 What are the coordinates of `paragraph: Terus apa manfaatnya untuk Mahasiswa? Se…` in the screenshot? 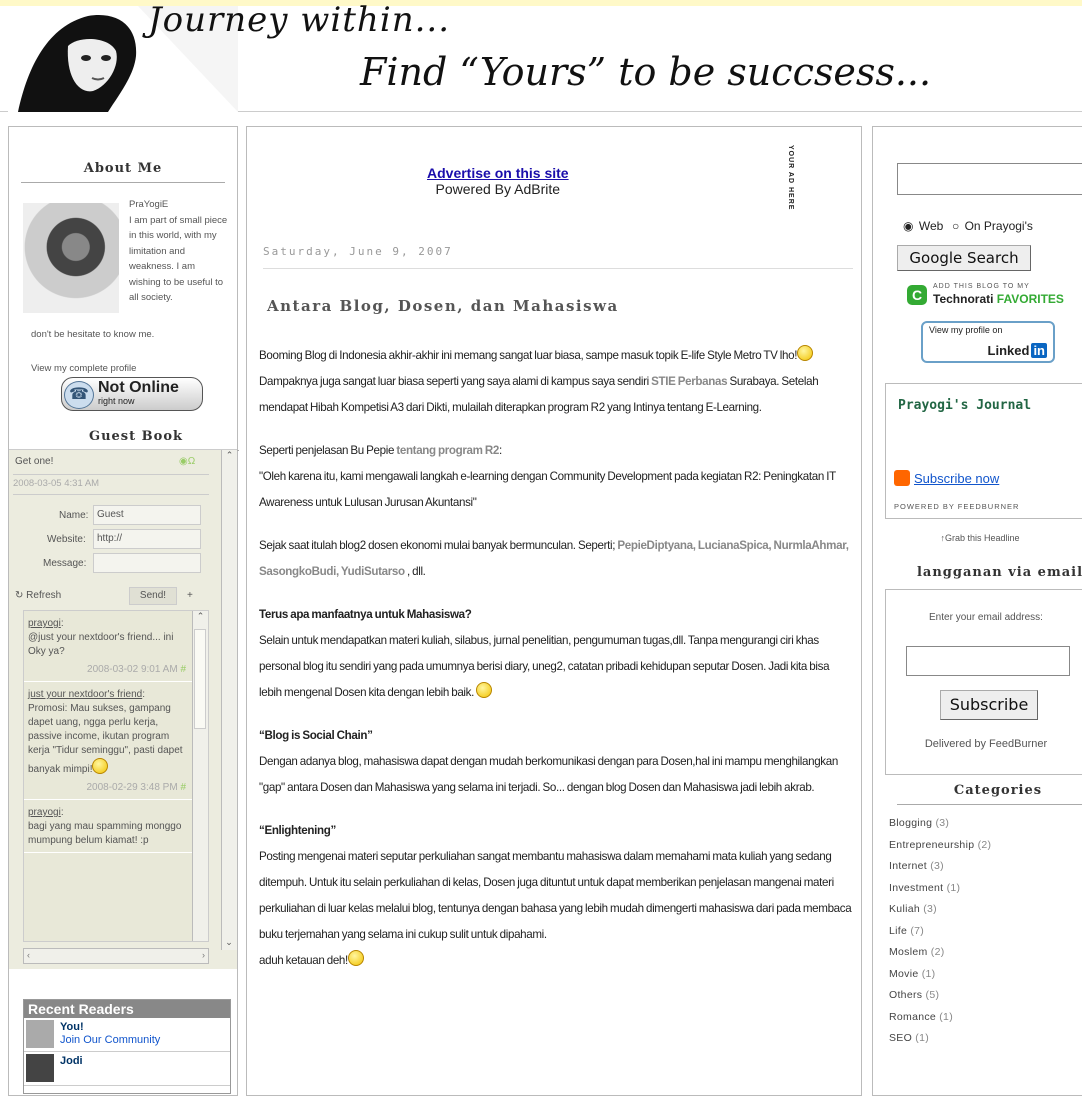 It's located at (556, 654).